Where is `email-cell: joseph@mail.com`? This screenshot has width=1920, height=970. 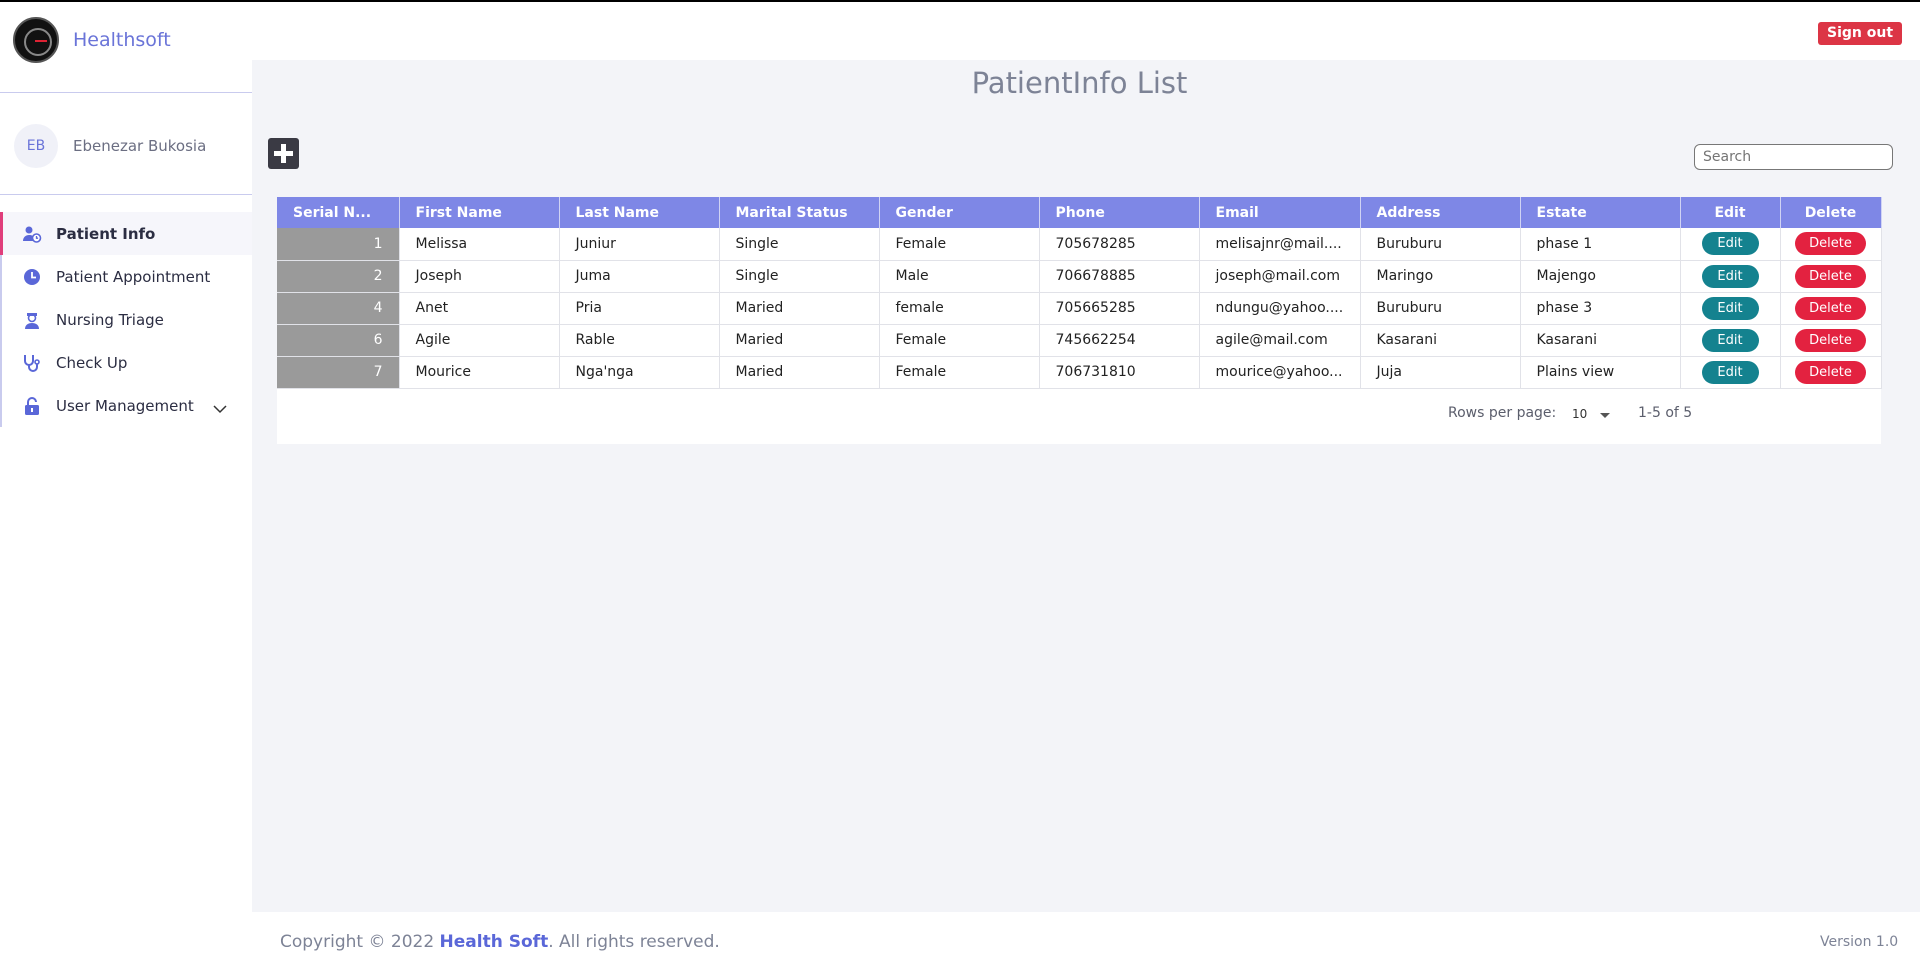 email-cell: joseph@mail.com is located at coordinates (1280, 276).